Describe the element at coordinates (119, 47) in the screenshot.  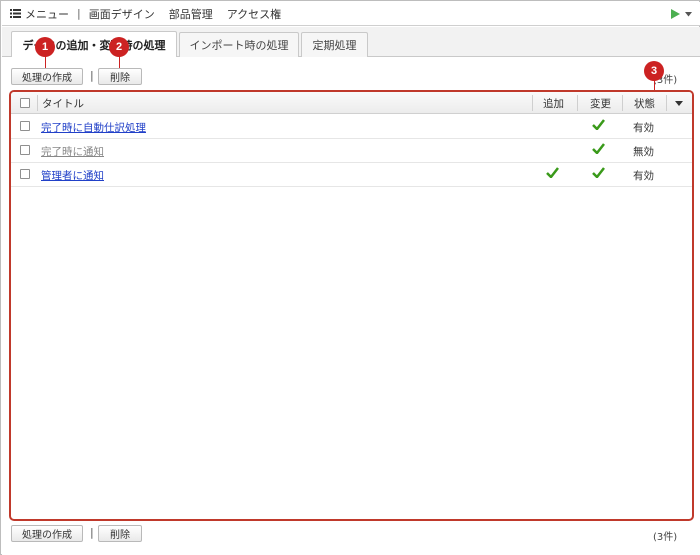
I see `callout-badge-2: 2` at that location.